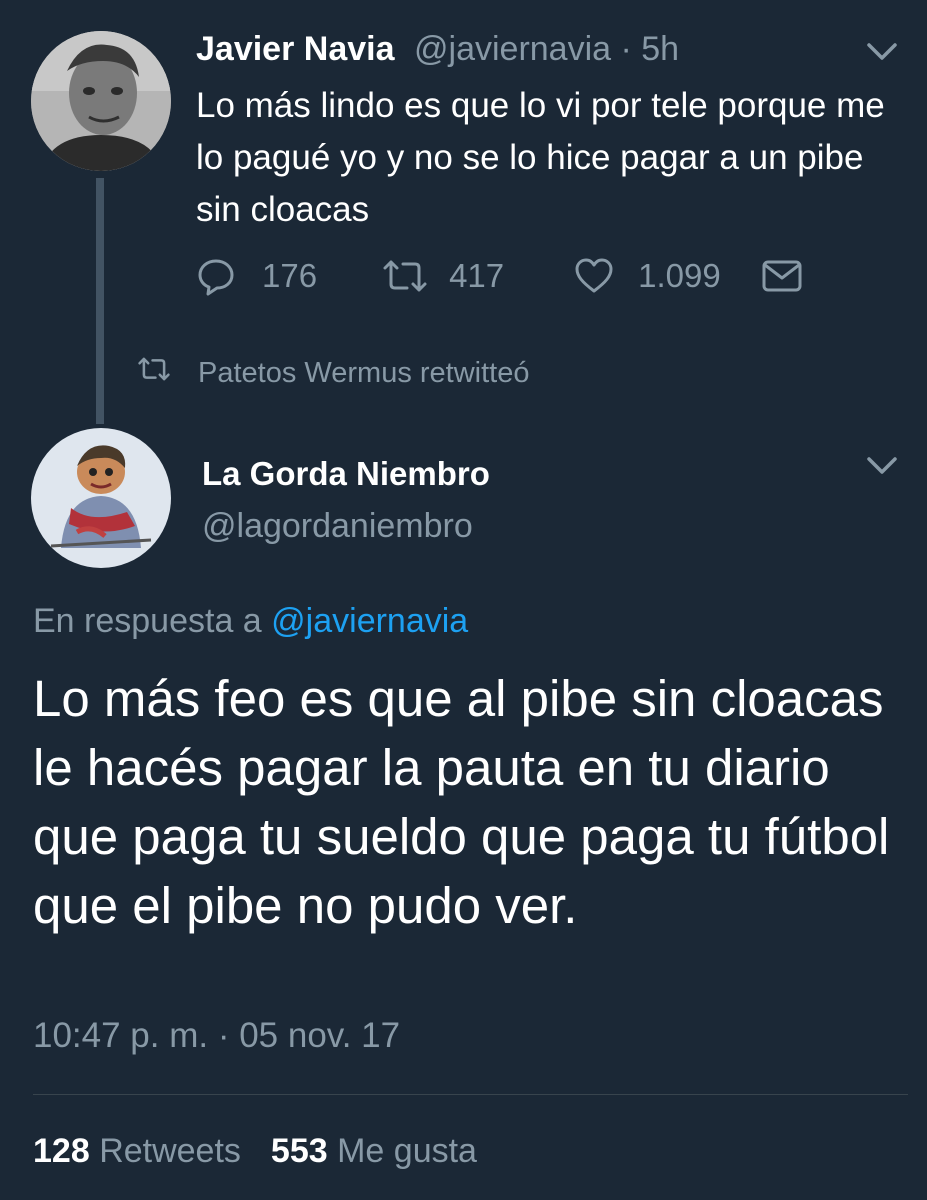 This screenshot has width=927, height=1200. I want to click on retweet-count: 417, so click(477, 275).